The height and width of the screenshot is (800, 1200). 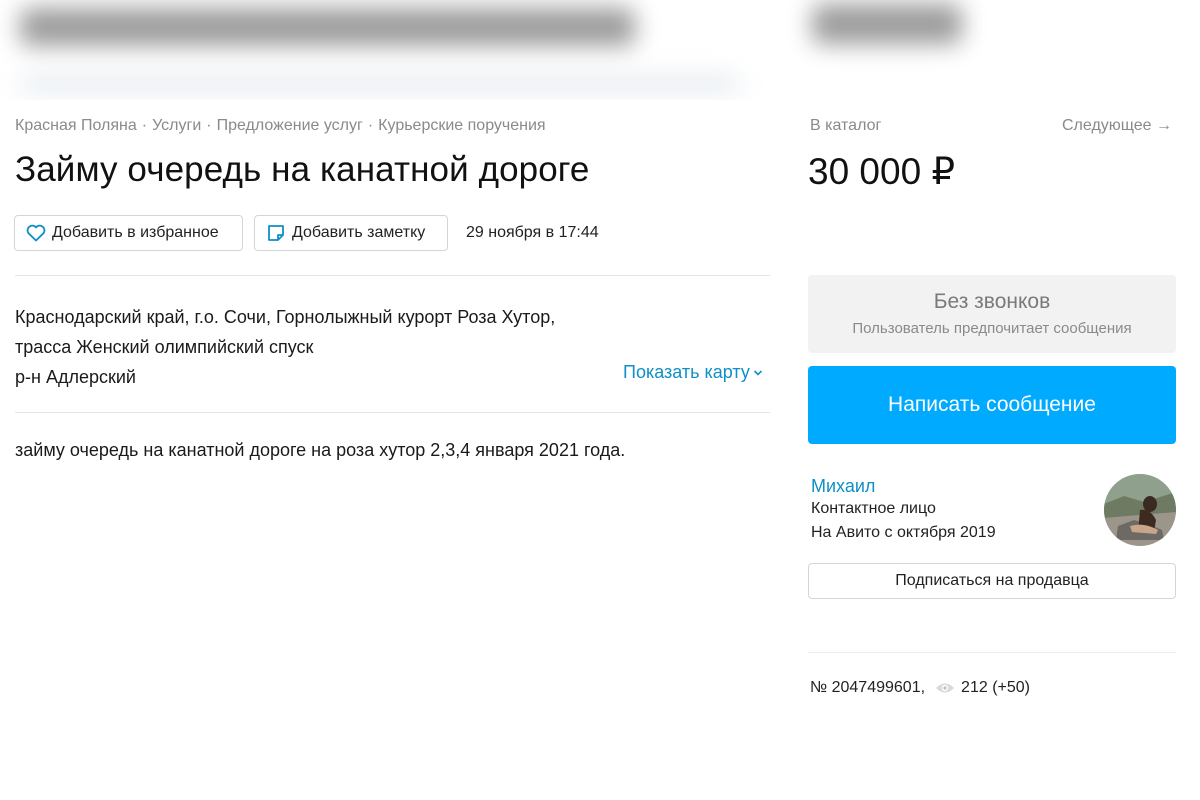 I want to click on breadcrumb-item-services: Услуги, so click(x=176, y=125).